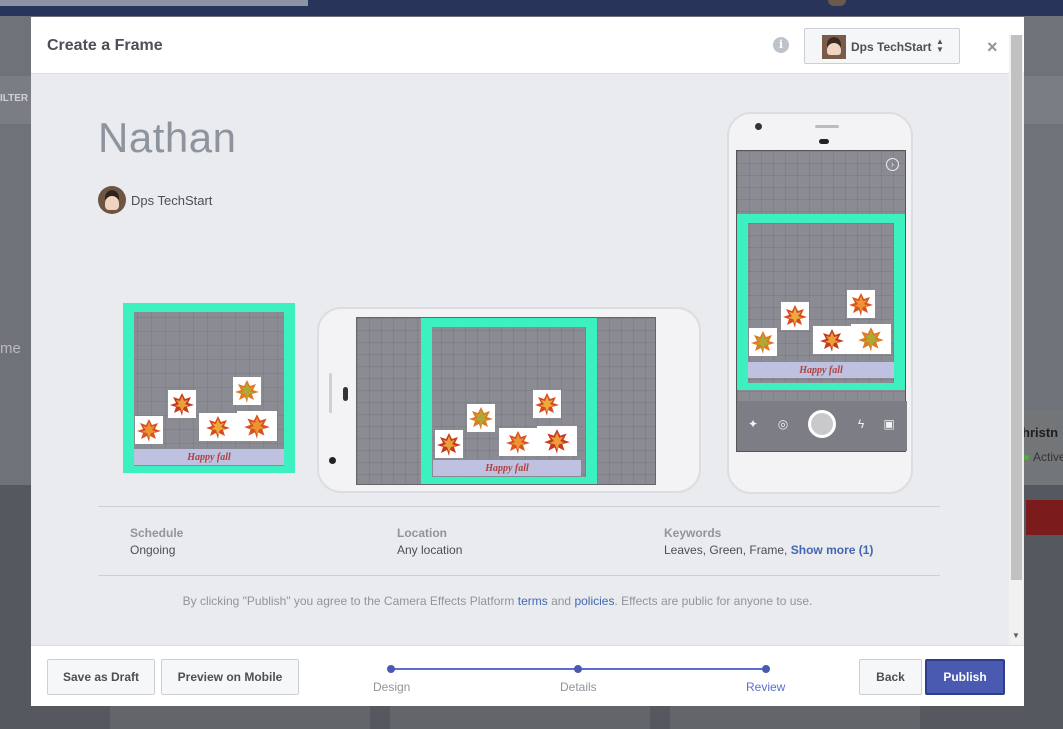  Describe the element at coordinates (834, 47) in the screenshot. I see `page-avatar` at that location.